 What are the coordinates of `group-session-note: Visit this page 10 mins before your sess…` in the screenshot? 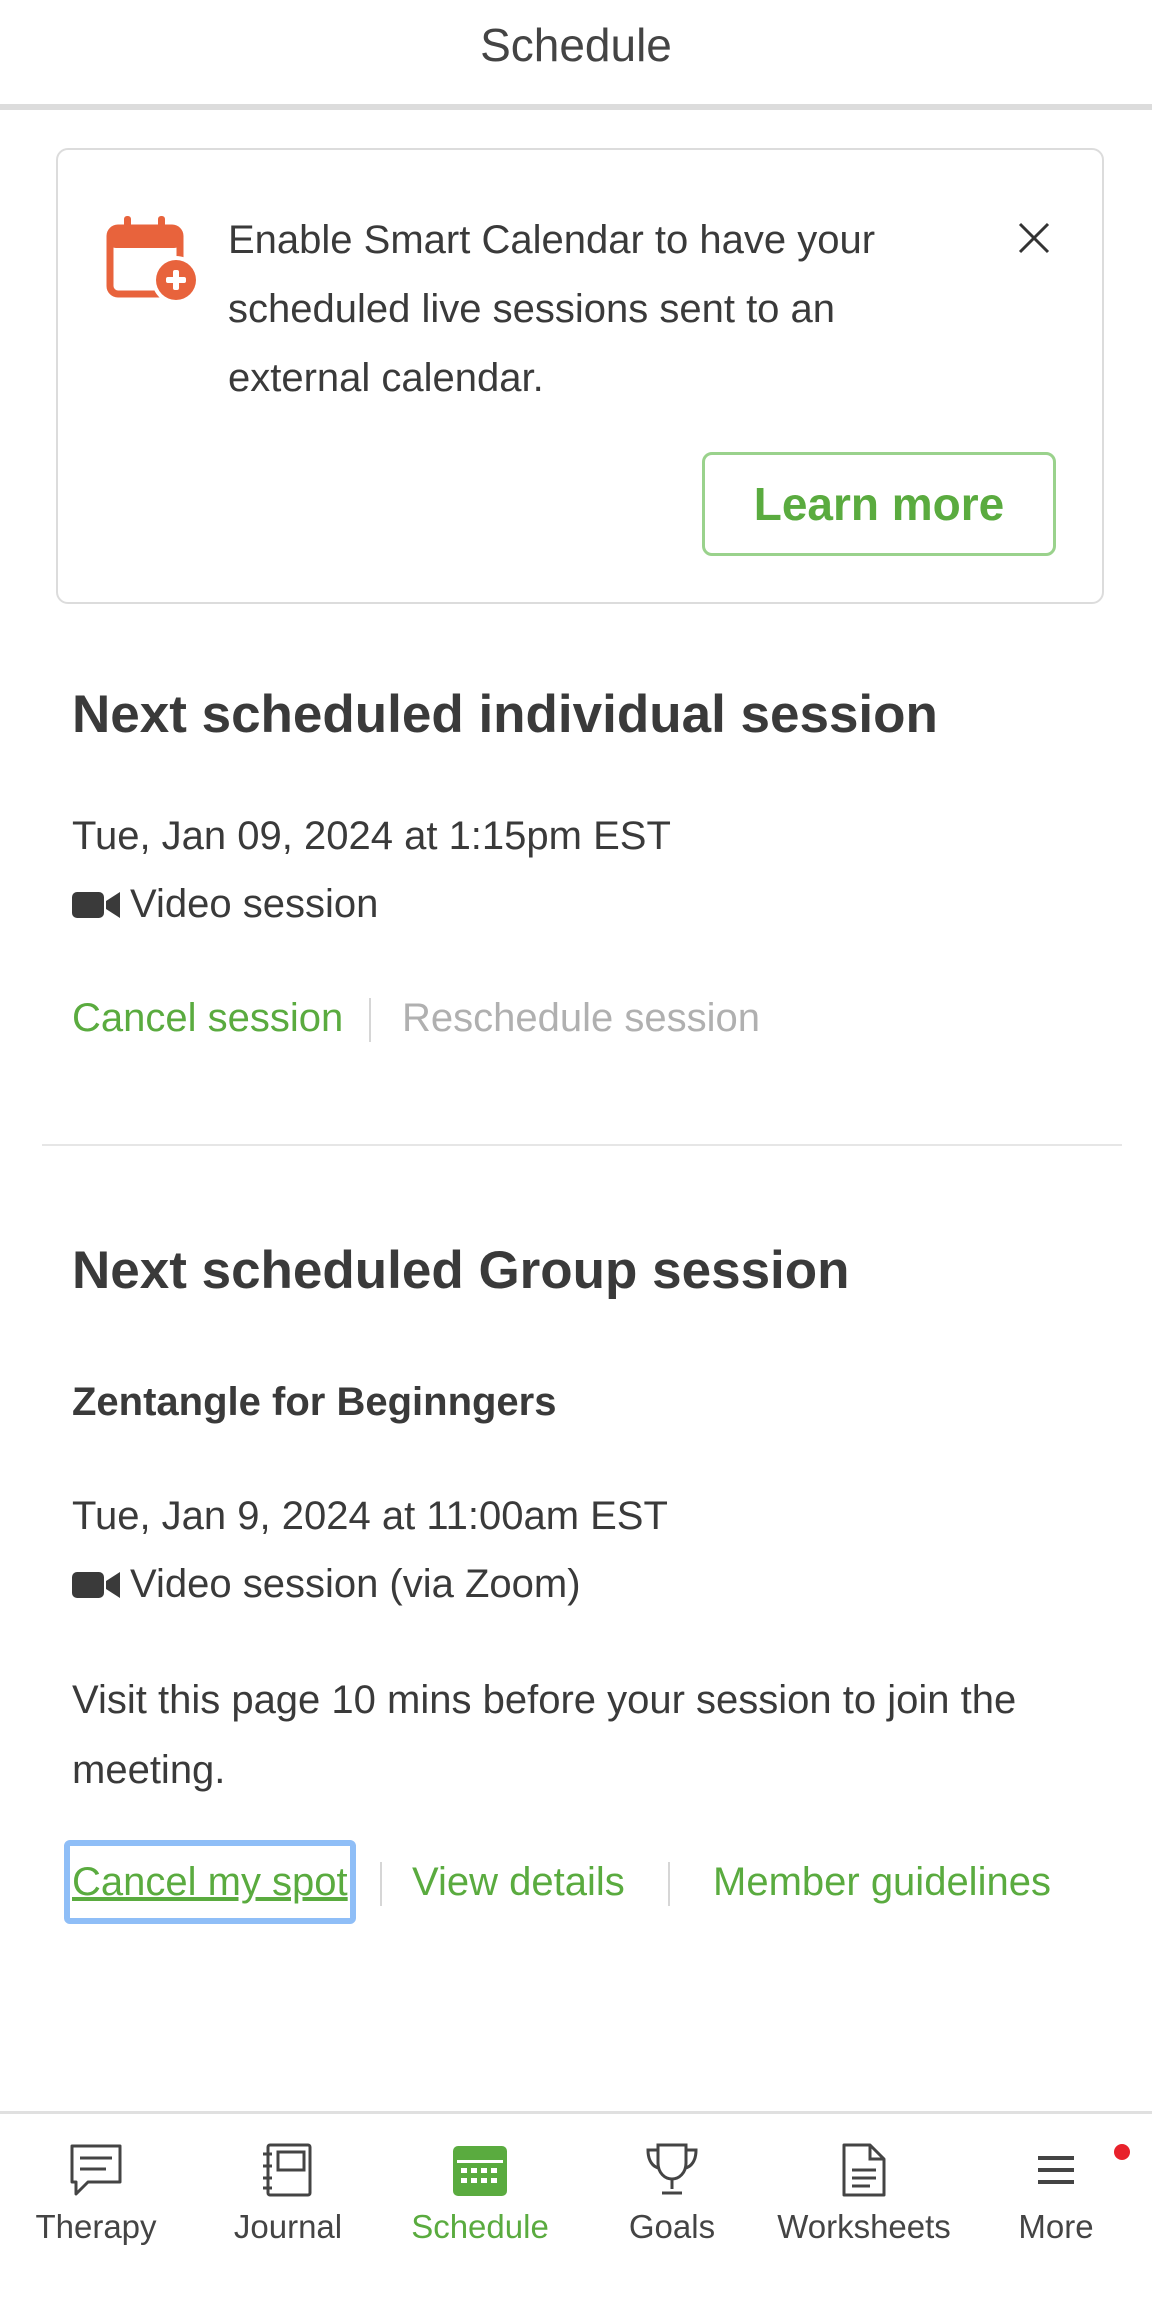 It's located at (544, 1735).